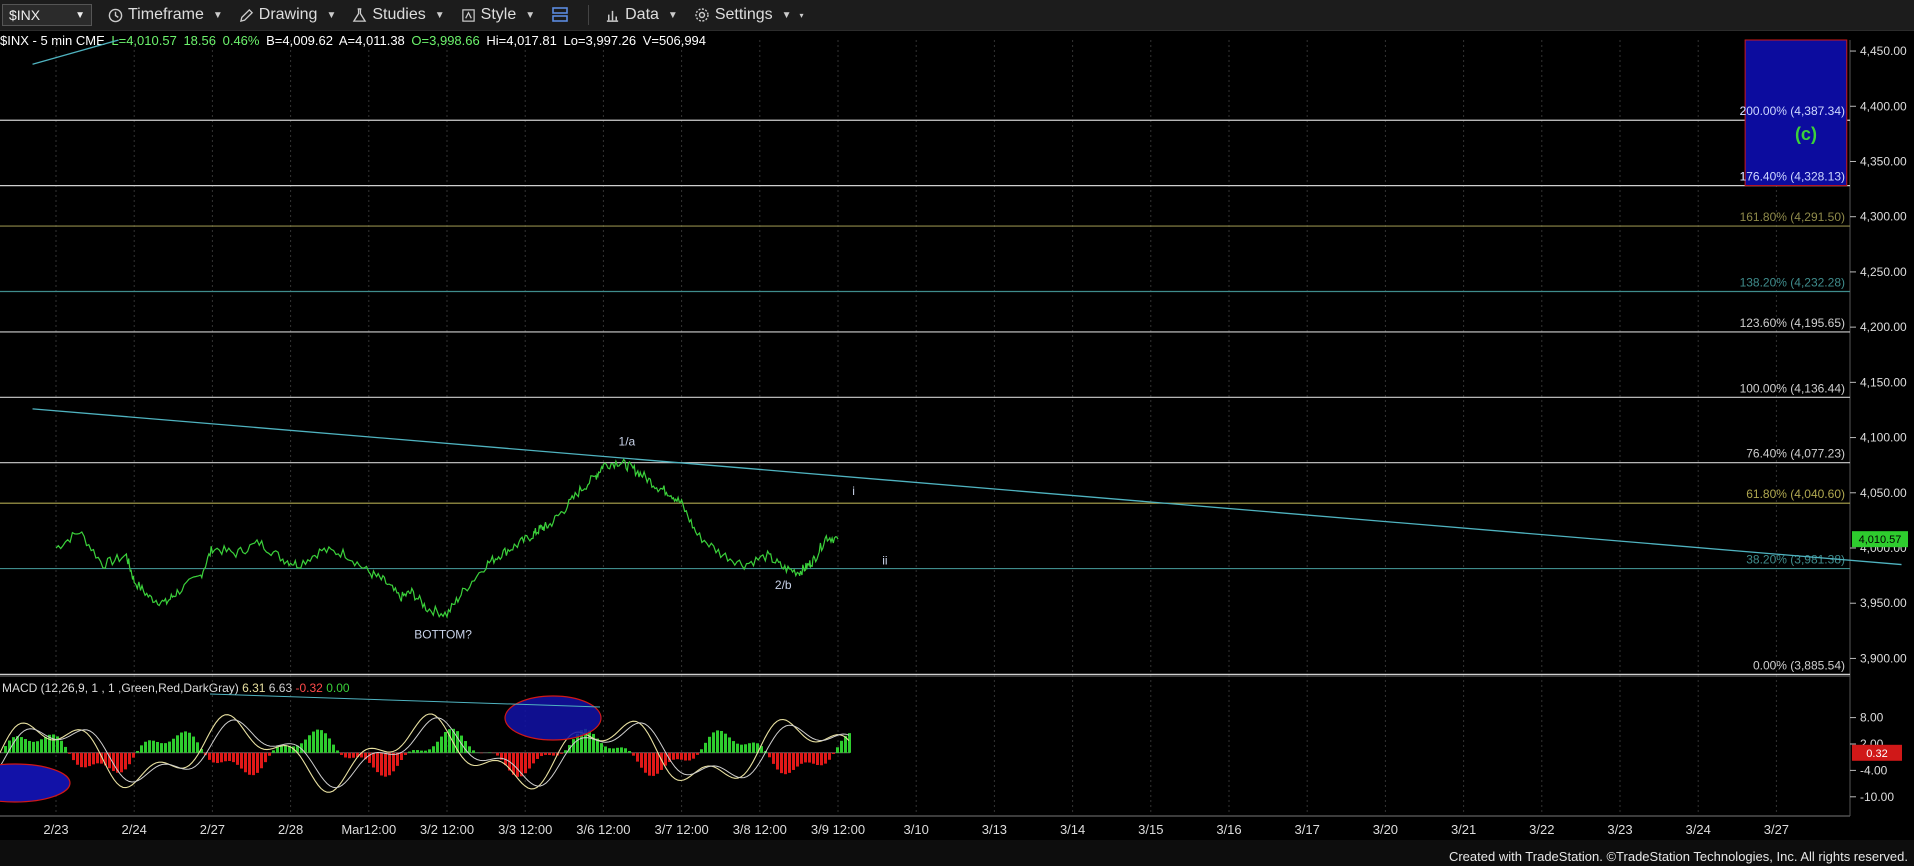 The height and width of the screenshot is (866, 1914). I want to click on macd-tick-label-2: -4.00, so click(1874, 770).